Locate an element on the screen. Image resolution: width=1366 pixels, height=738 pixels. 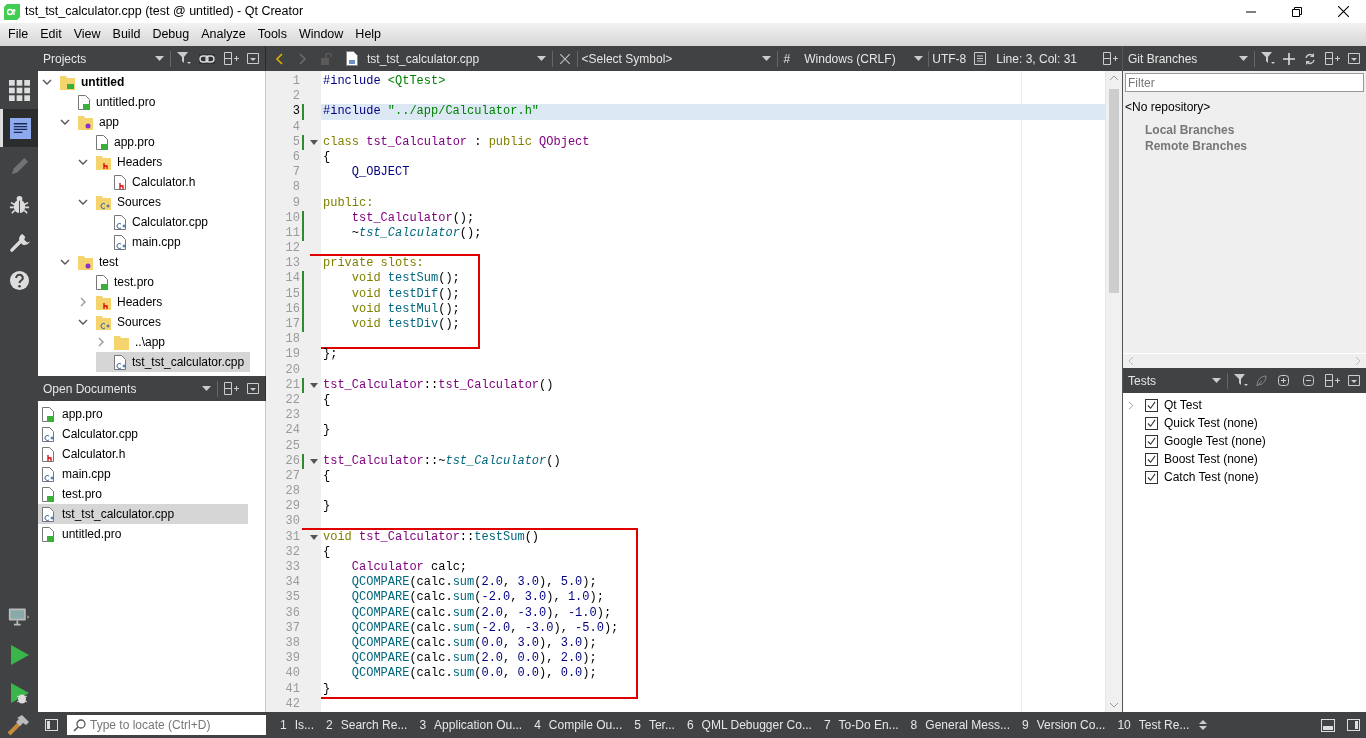
menu-item: Edit is located at coordinates (51, 34).